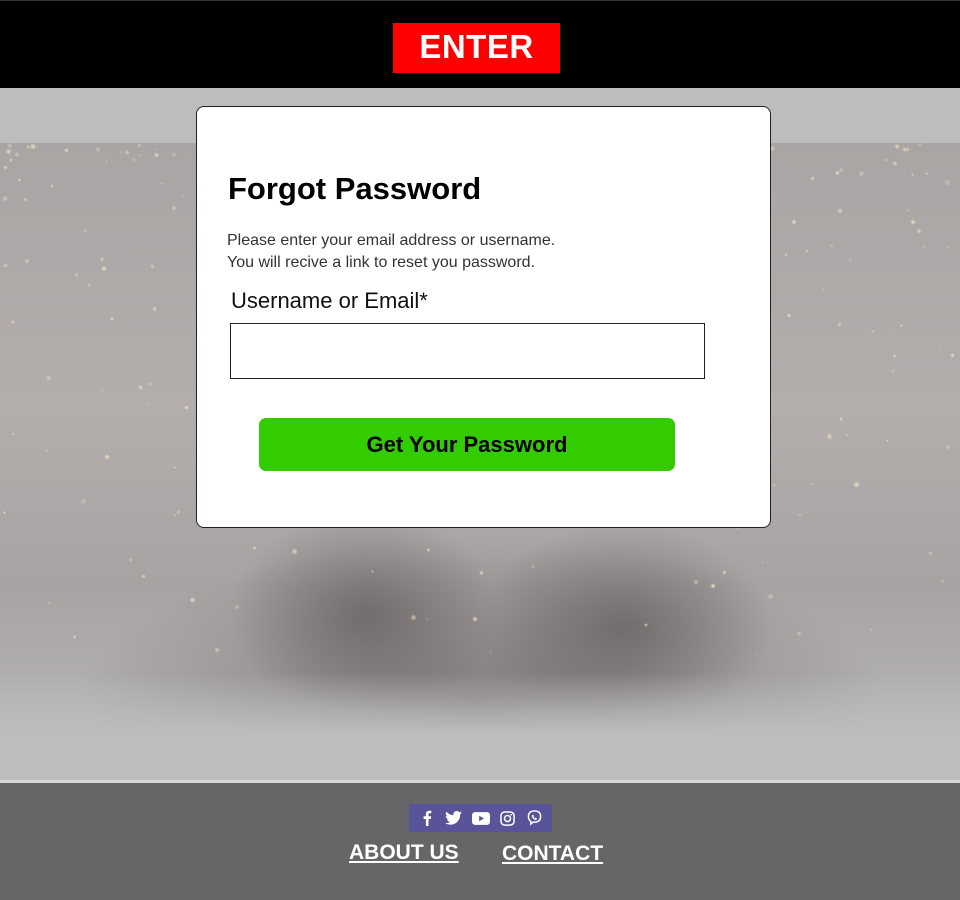  I want to click on twitter-icon, so click(454, 818).